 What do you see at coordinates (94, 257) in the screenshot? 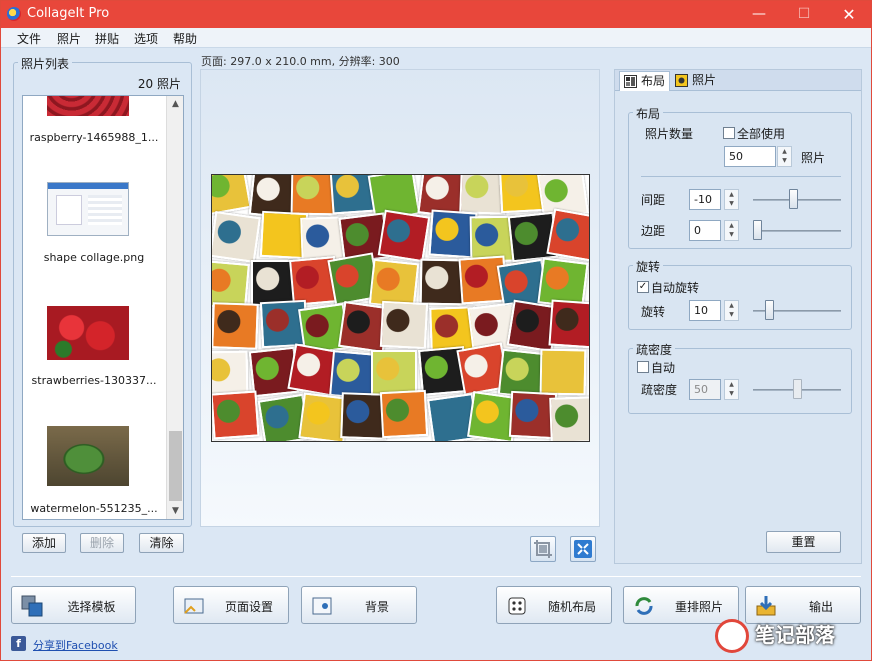
I see `photo-label: shape collage.png` at bounding box center [94, 257].